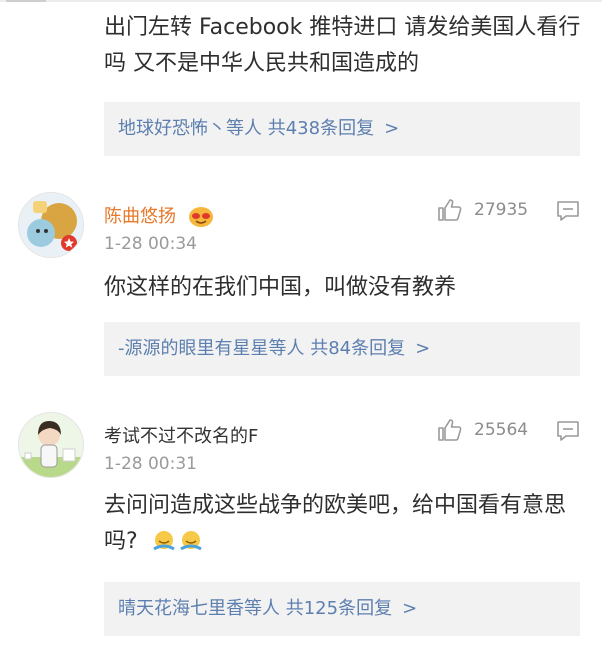 The image size is (602, 656). What do you see at coordinates (246, 128) in the screenshot?
I see `reply-summary-text: 地球好恐怖丶等人 共438条回复` at bounding box center [246, 128].